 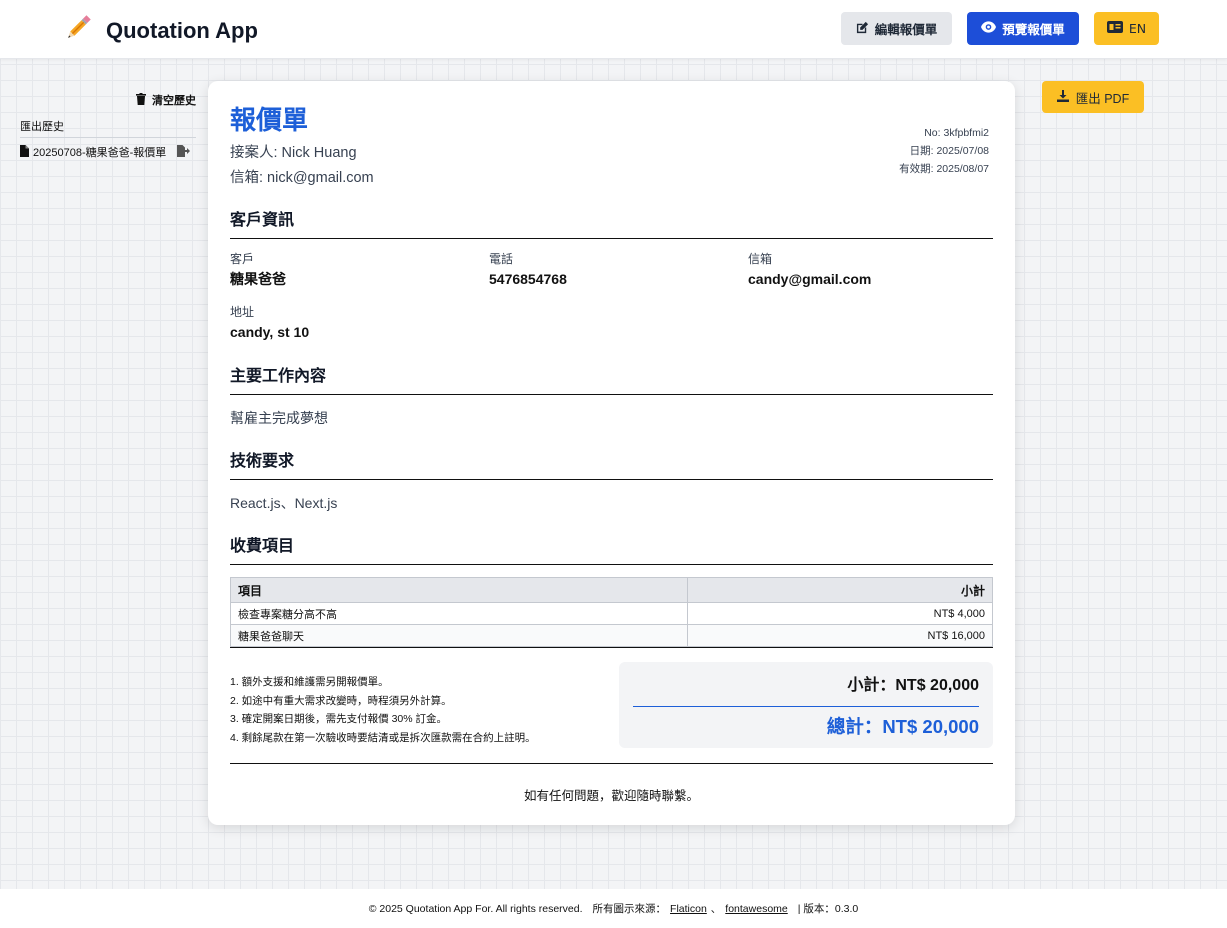 What do you see at coordinates (78, 30) in the screenshot?
I see `pencil-icon` at bounding box center [78, 30].